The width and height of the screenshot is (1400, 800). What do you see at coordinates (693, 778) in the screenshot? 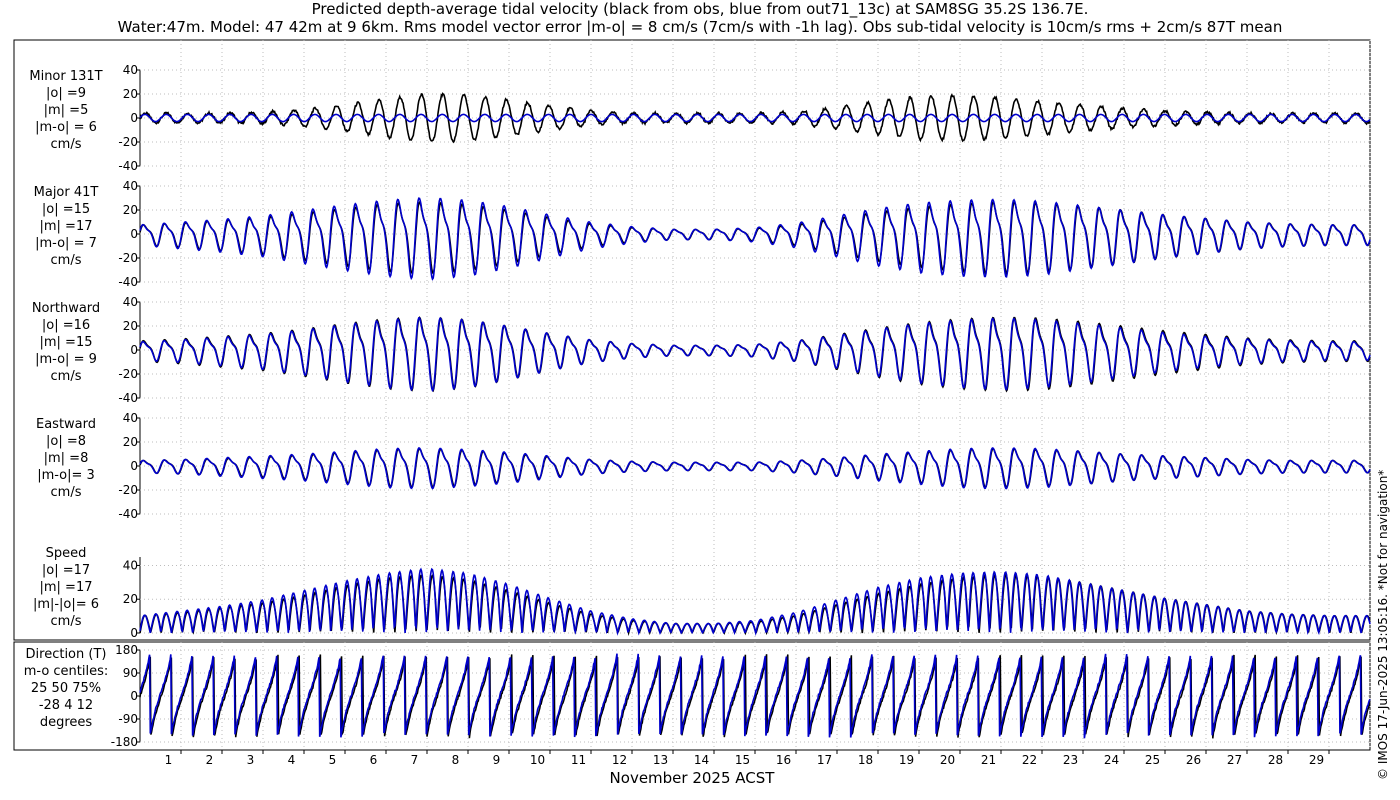
I see `x-axis-label: November 2025 ACST` at bounding box center [693, 778].